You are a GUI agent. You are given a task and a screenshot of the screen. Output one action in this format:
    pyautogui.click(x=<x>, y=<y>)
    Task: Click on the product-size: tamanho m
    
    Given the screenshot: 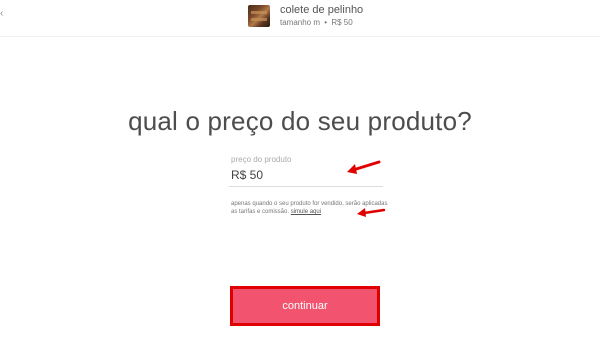 What is the action you would take?
    pyautogui.click(x=300, y=22)
    